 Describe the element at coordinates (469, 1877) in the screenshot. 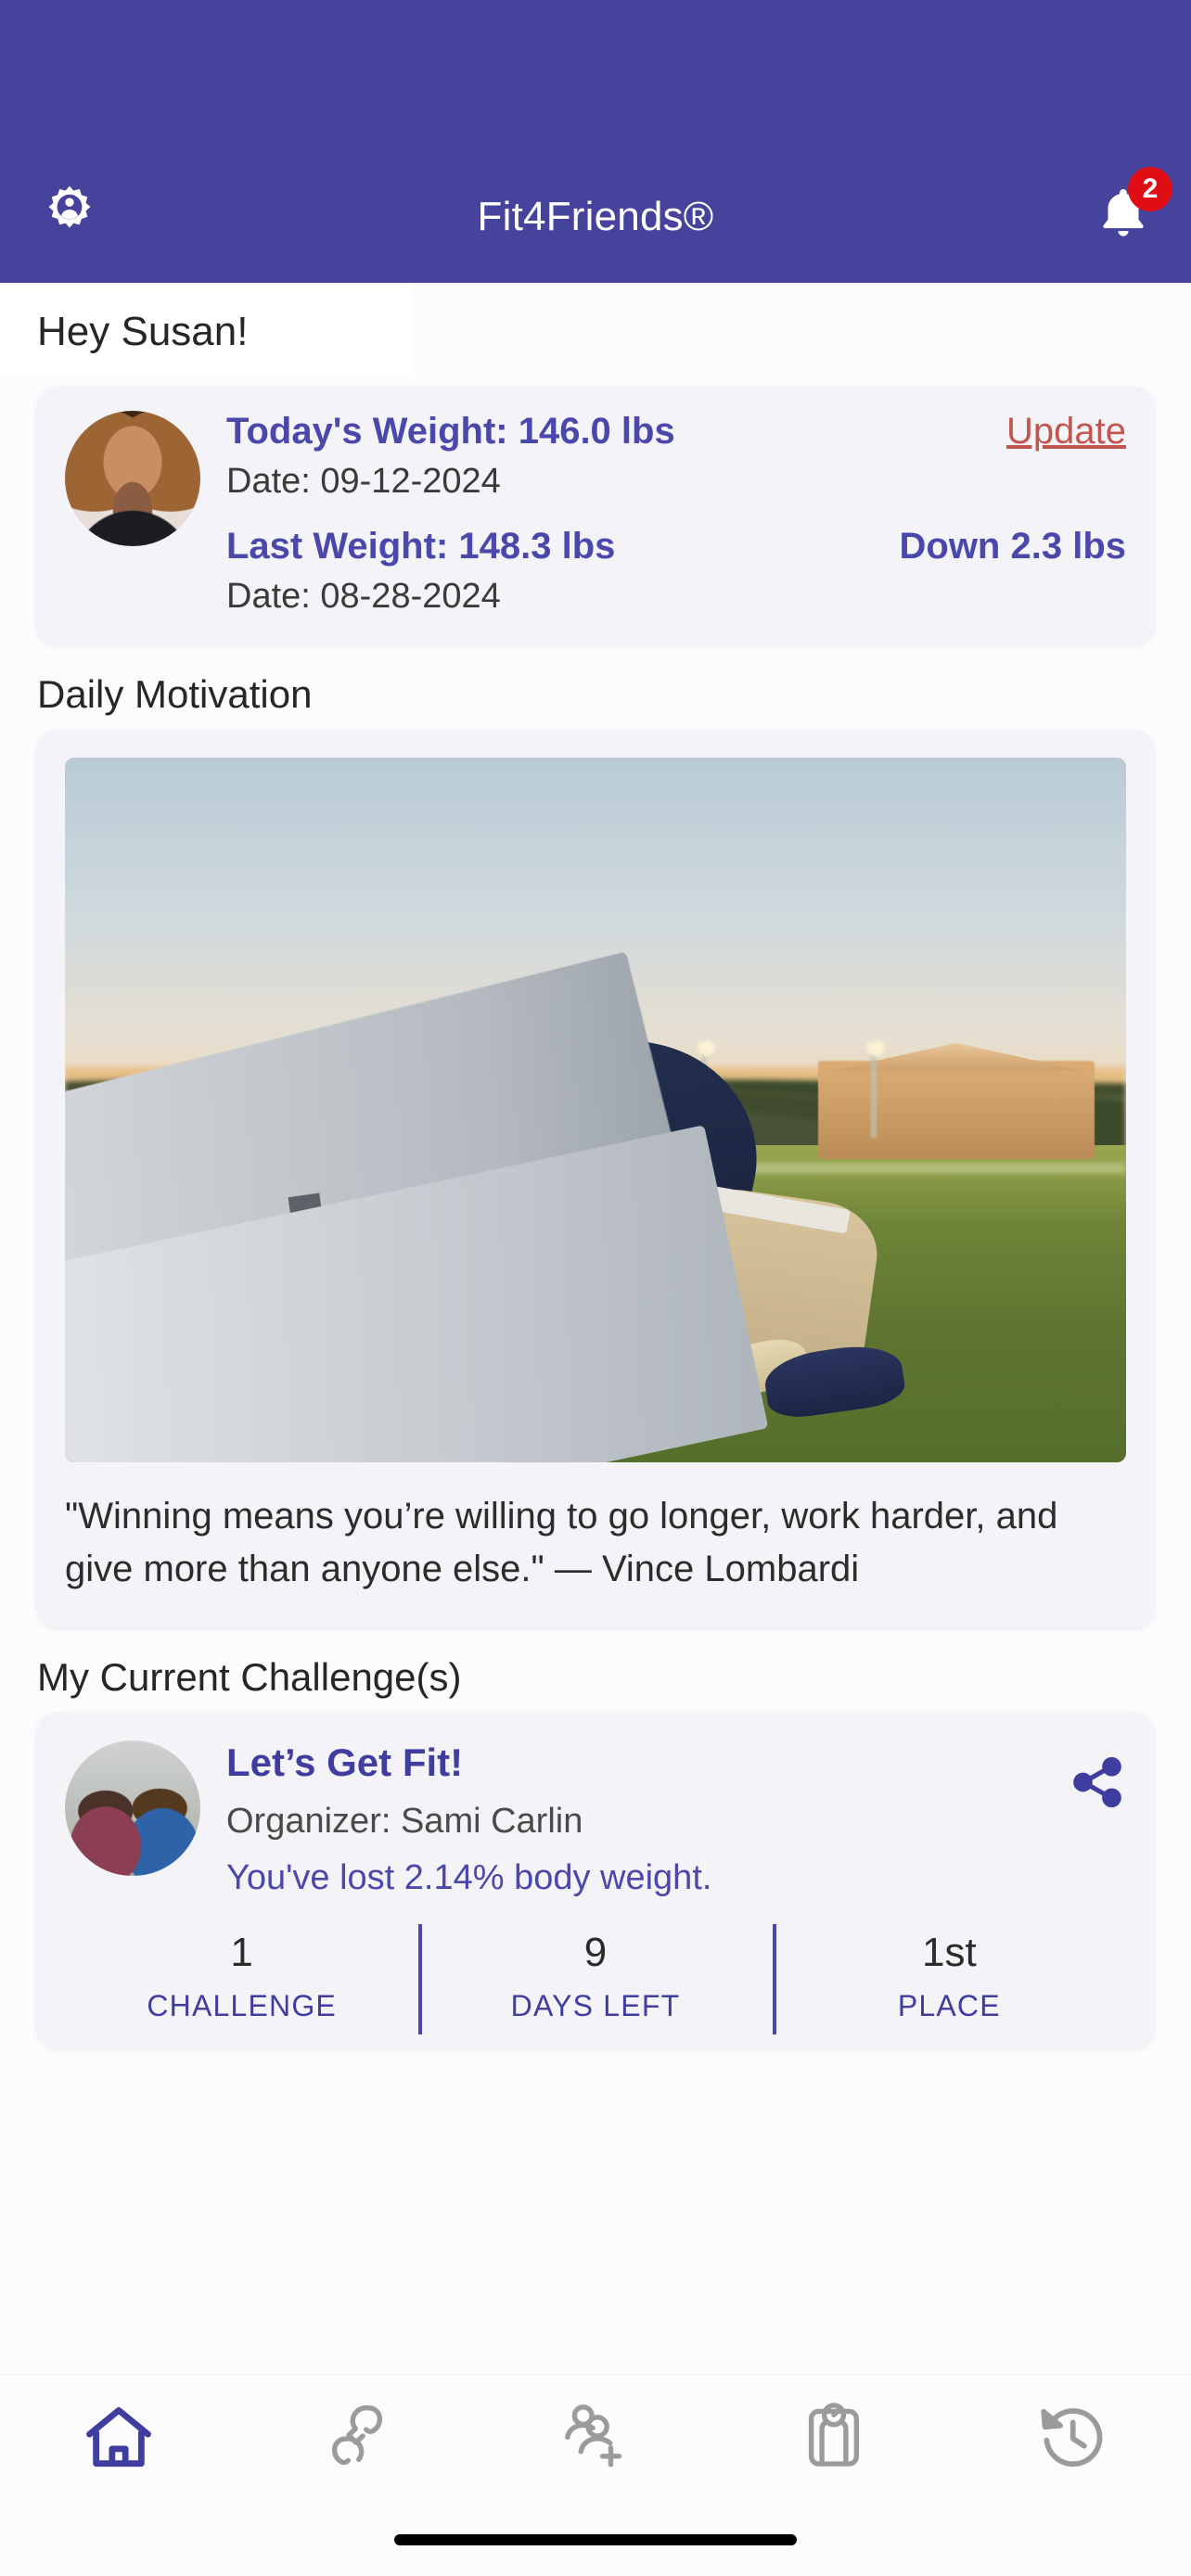

I see `challenge-progress: You've lost 2.14% body weight.` at that location.